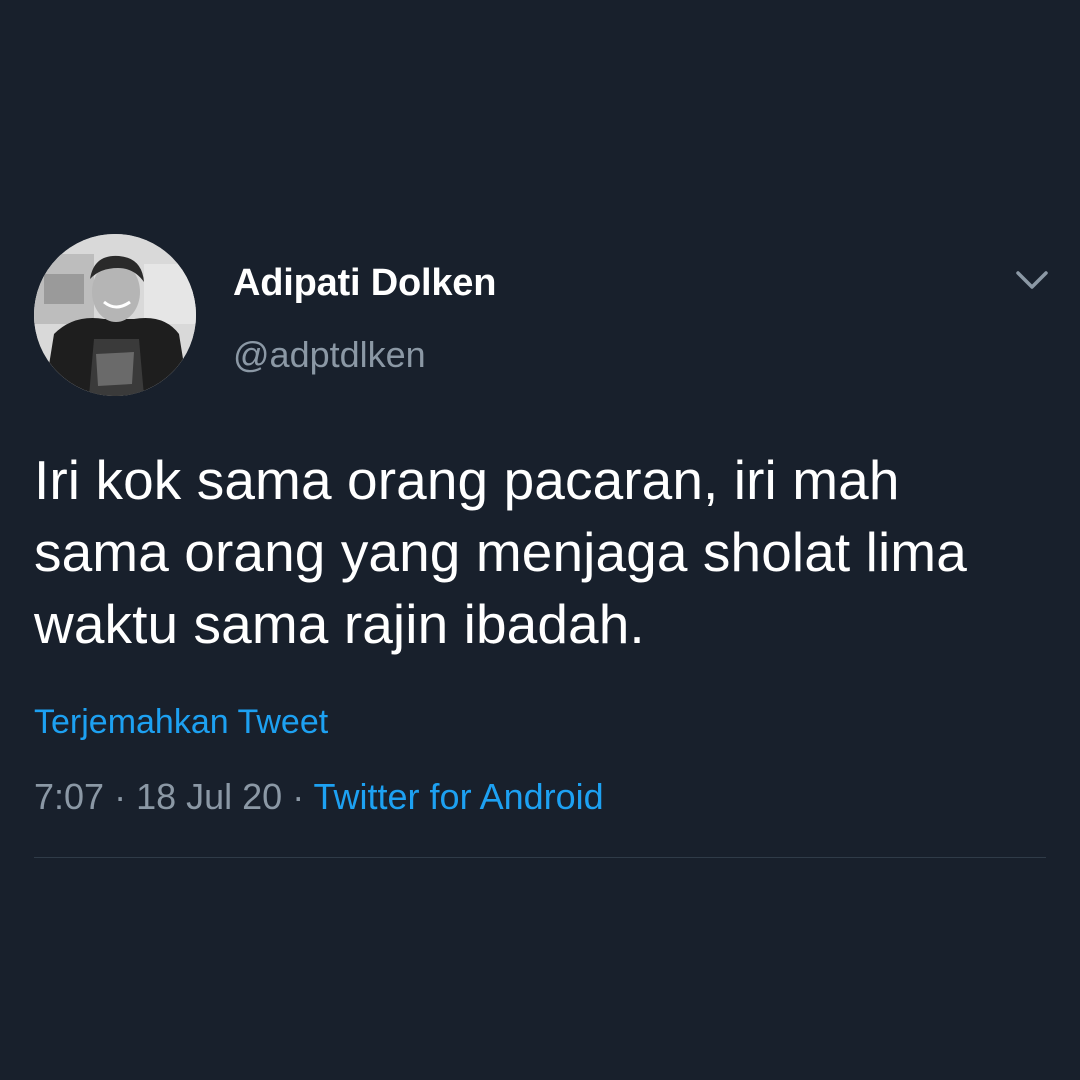  I want to click on author-display-name: Adipati Dolken, so click(364, 283).